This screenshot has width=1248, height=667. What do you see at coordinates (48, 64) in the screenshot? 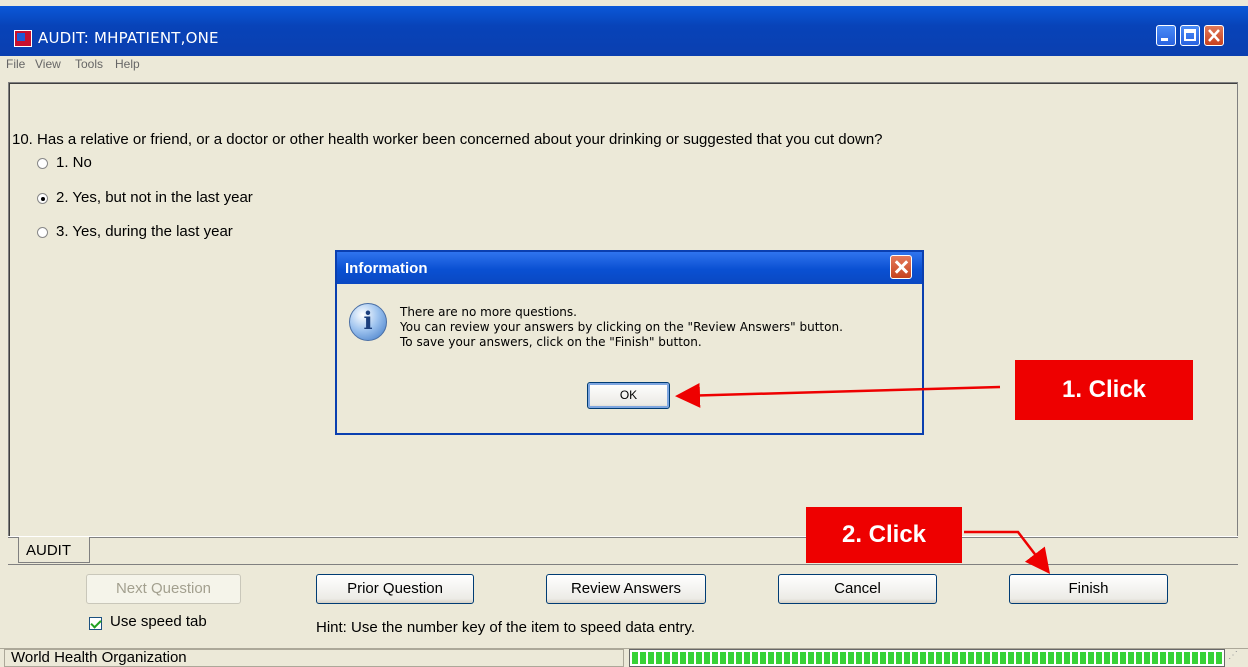
I see `menu-view: View` at bounding box center [48, 64].